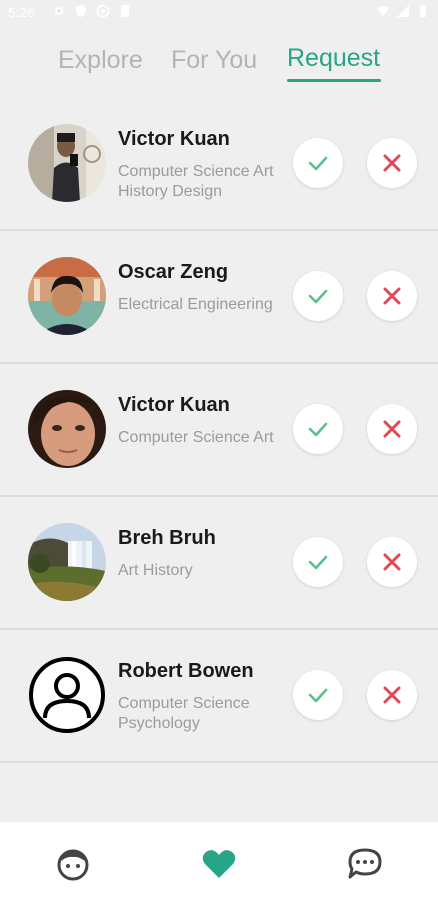 This screenshot has width=438, height=900. Describe the element at coordinates (333, 58) in the screenshot. I see `tab-request: Request` at that location.